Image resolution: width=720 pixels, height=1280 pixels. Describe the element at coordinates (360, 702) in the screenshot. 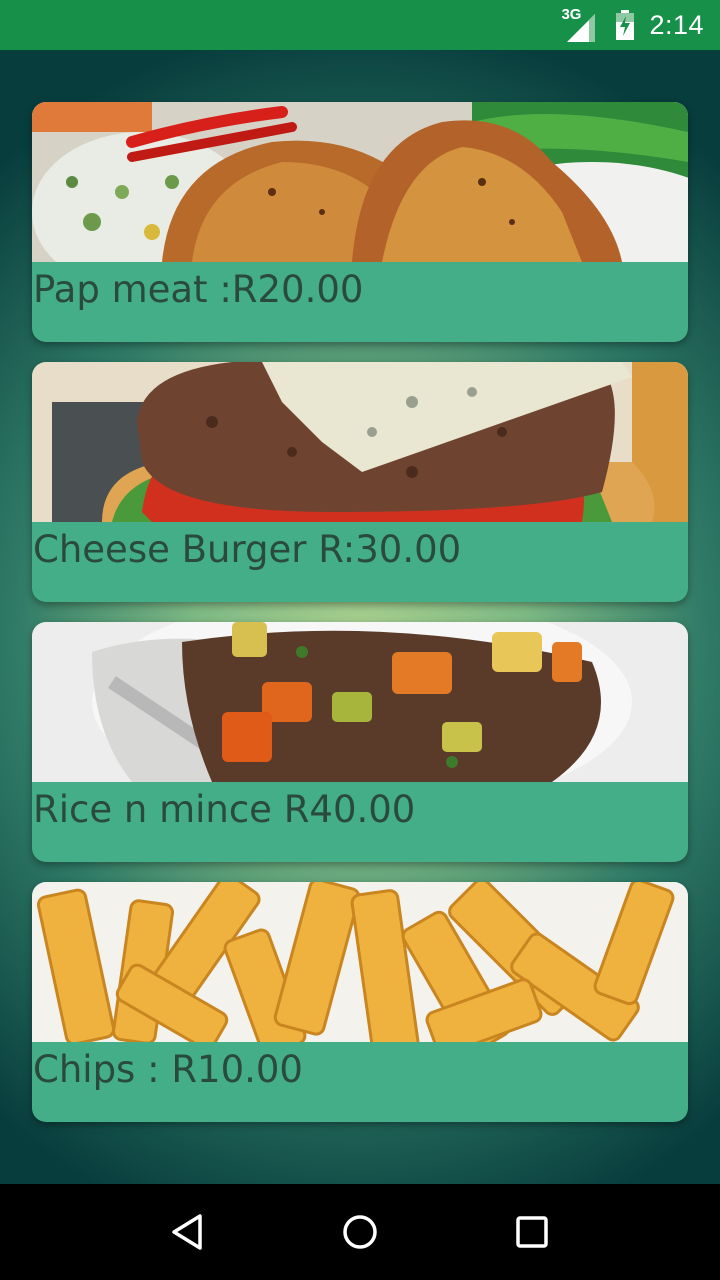

I see `rice-and-mince-photo` at that location.